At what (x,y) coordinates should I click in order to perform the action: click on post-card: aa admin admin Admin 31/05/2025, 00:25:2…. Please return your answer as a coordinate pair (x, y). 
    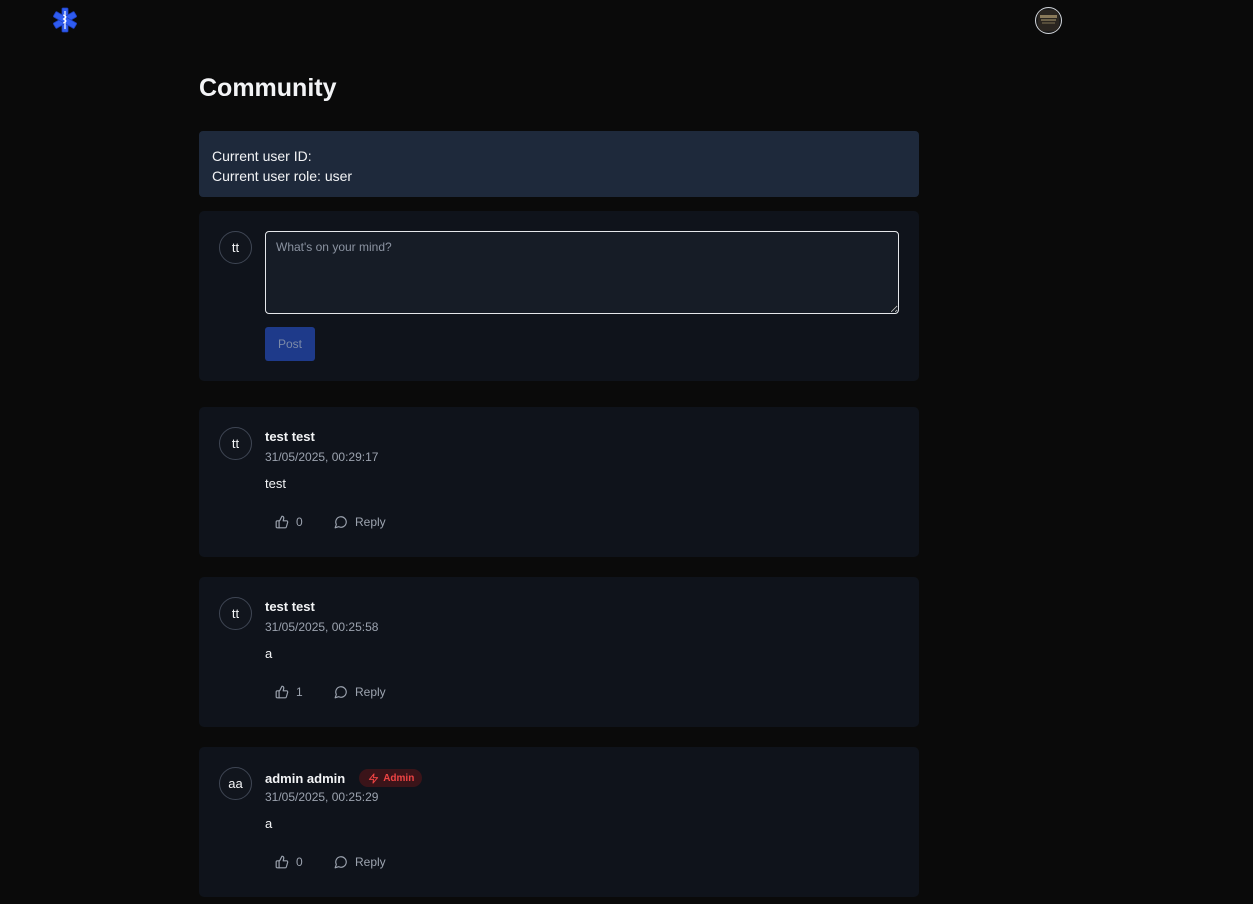
    Looking at the image, I should click on (559, 822).